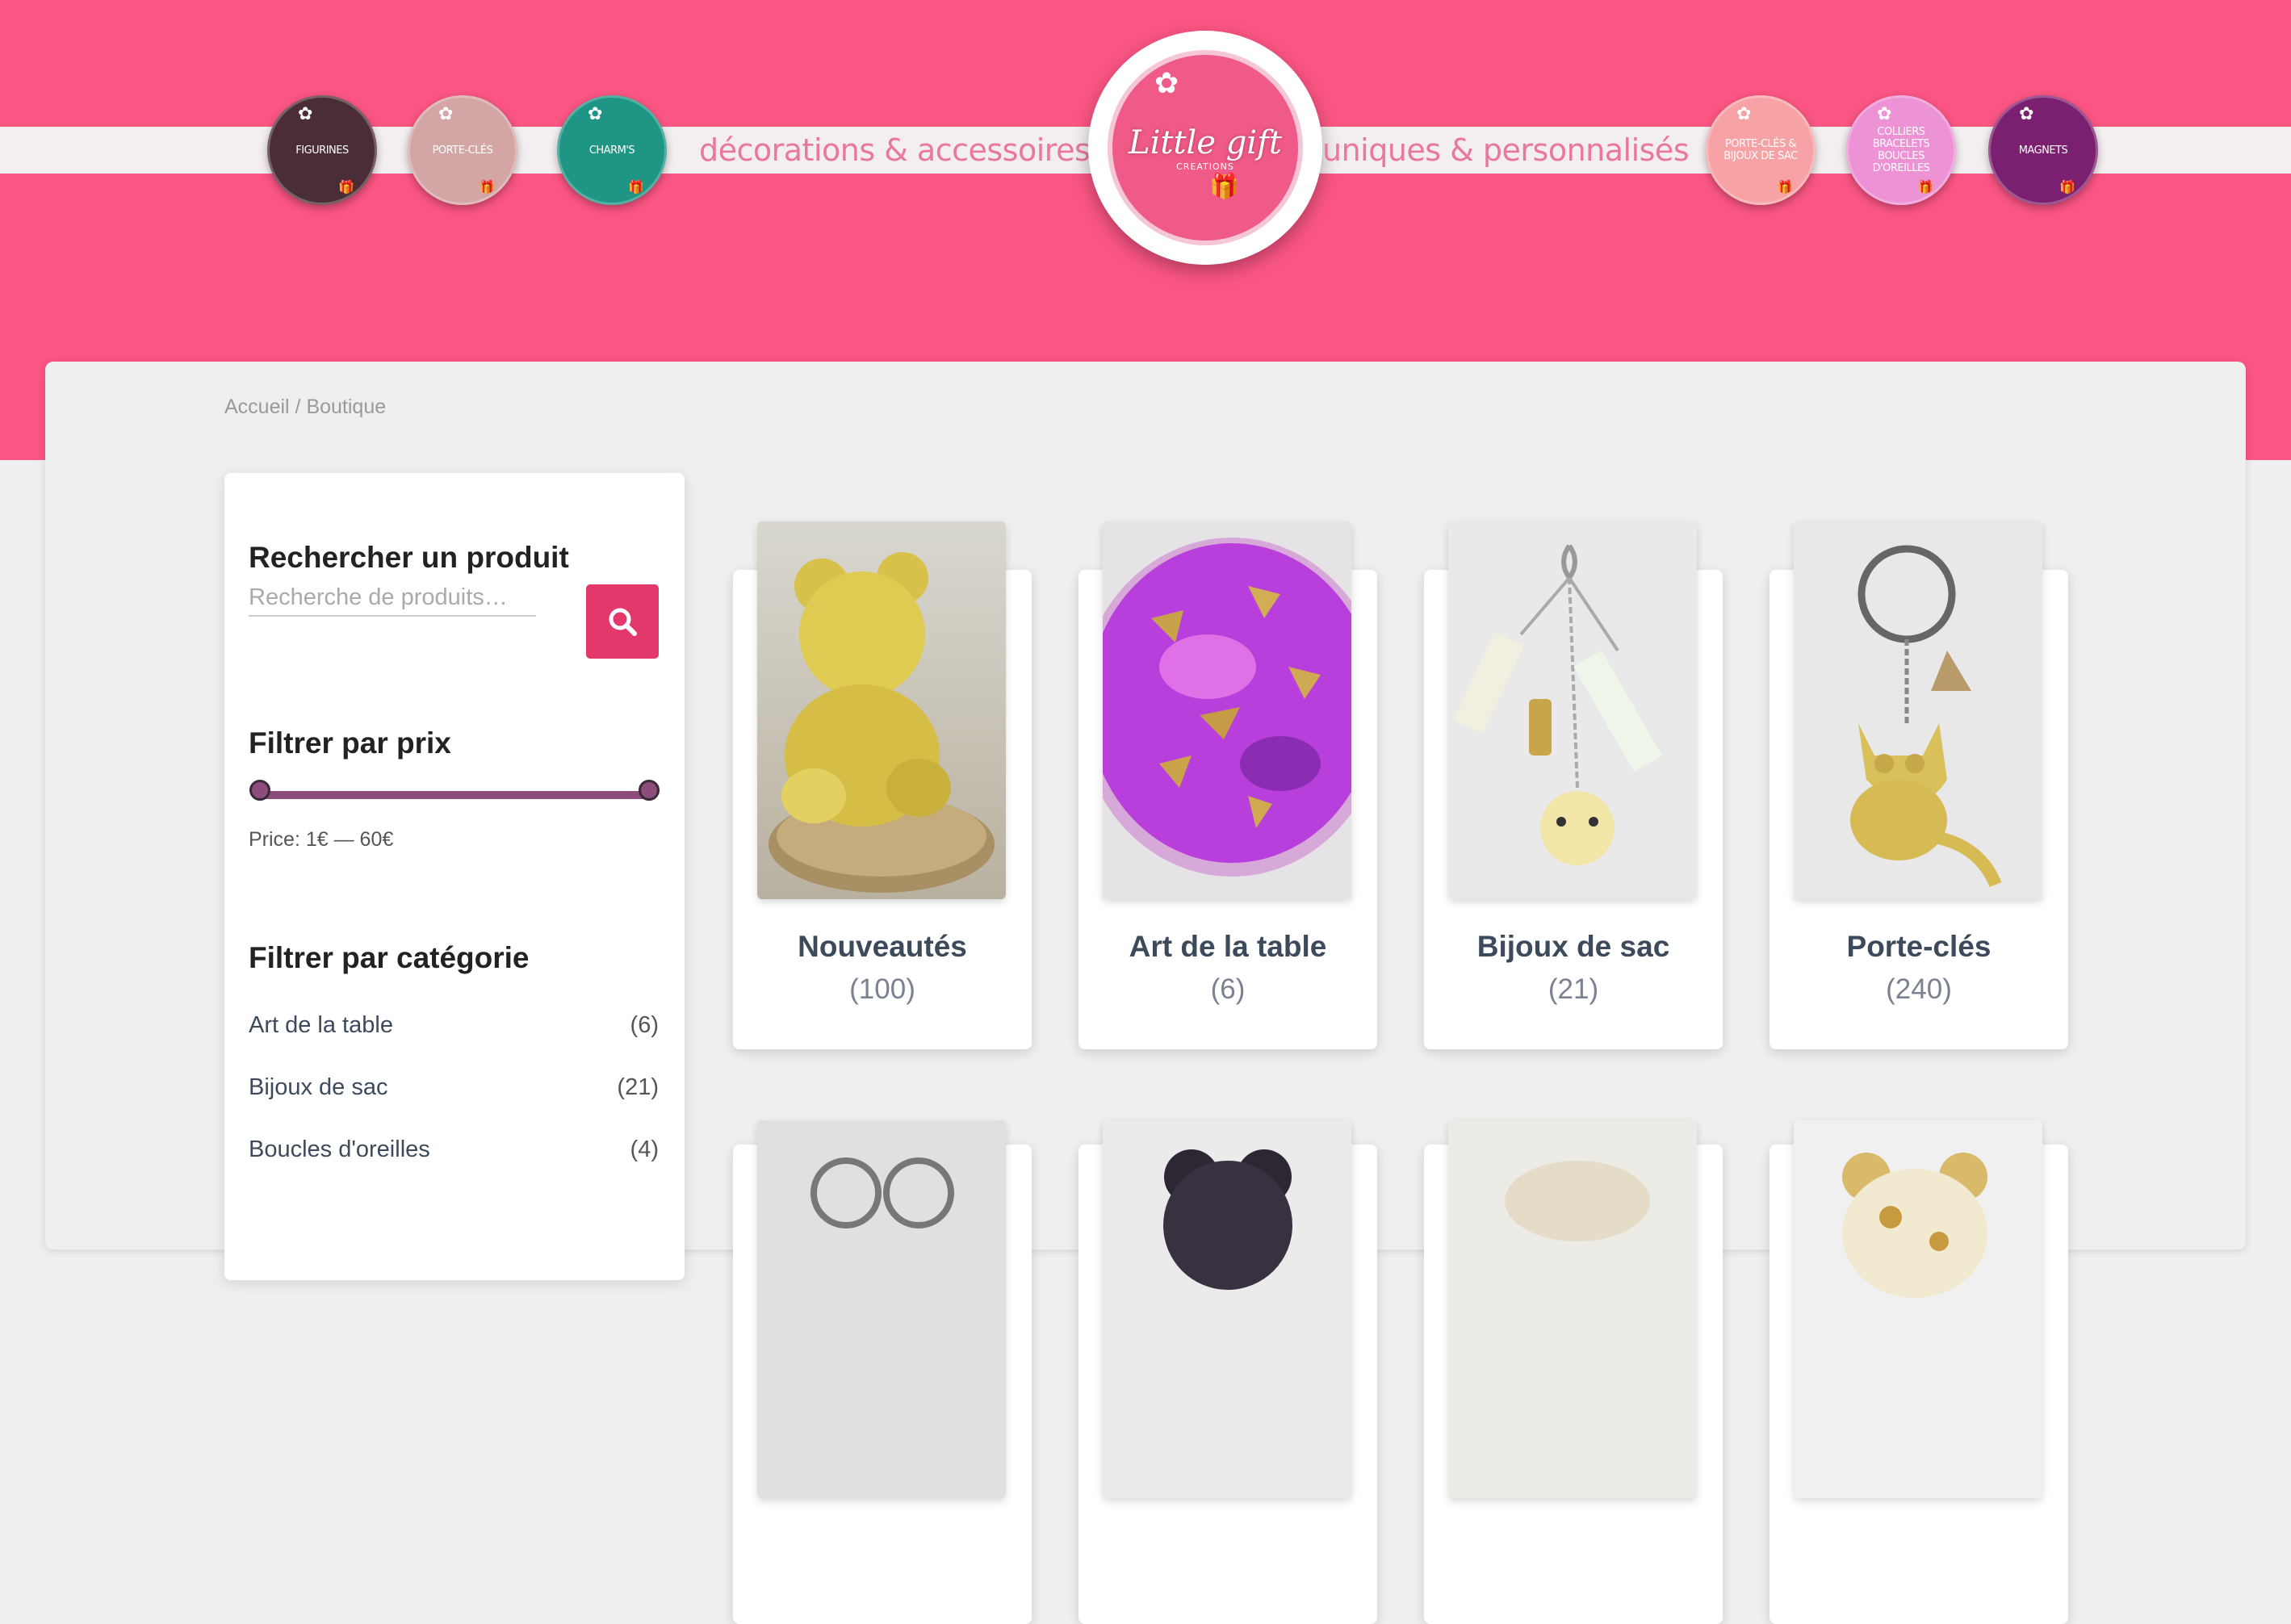 Image resolution: width=2291 pixels, height=1624 pixels. Describe the element at coordinates (1573, 989) in the screenshot. I see `product-card-count: (21)` at that location.